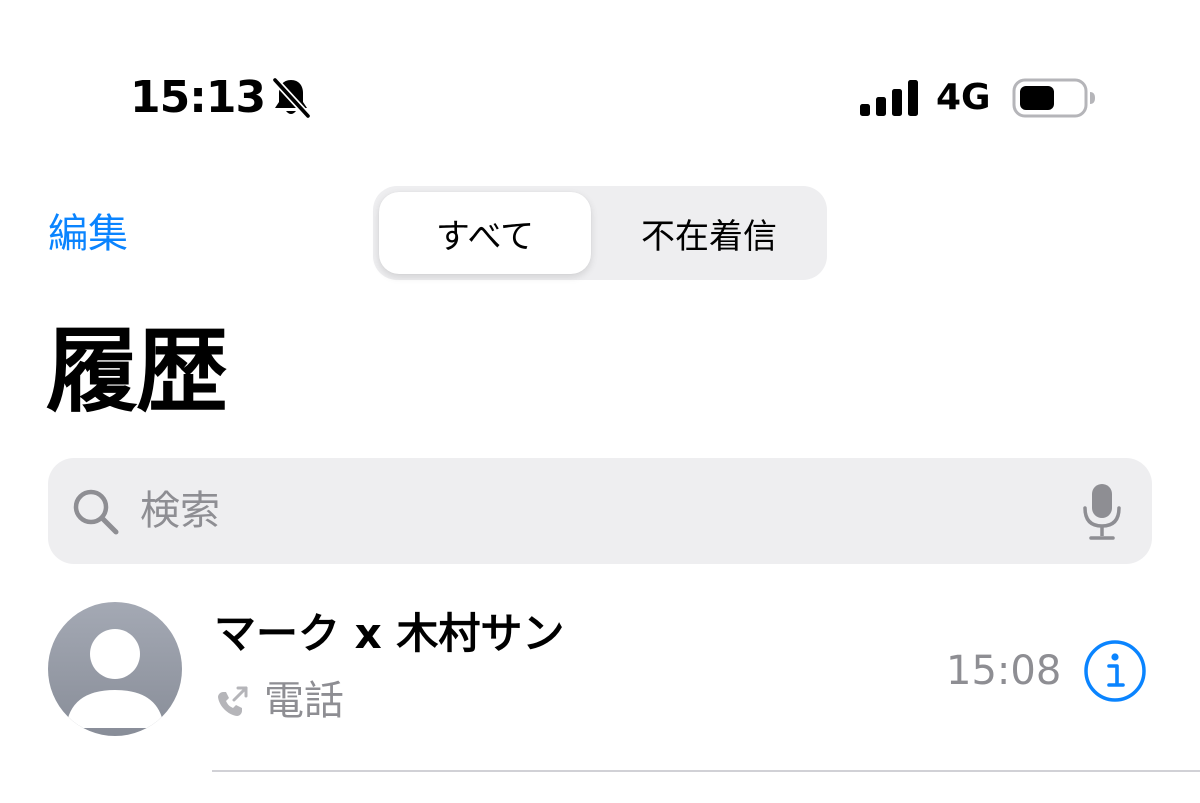  I want to click on info-icon, so click(1115, 671).